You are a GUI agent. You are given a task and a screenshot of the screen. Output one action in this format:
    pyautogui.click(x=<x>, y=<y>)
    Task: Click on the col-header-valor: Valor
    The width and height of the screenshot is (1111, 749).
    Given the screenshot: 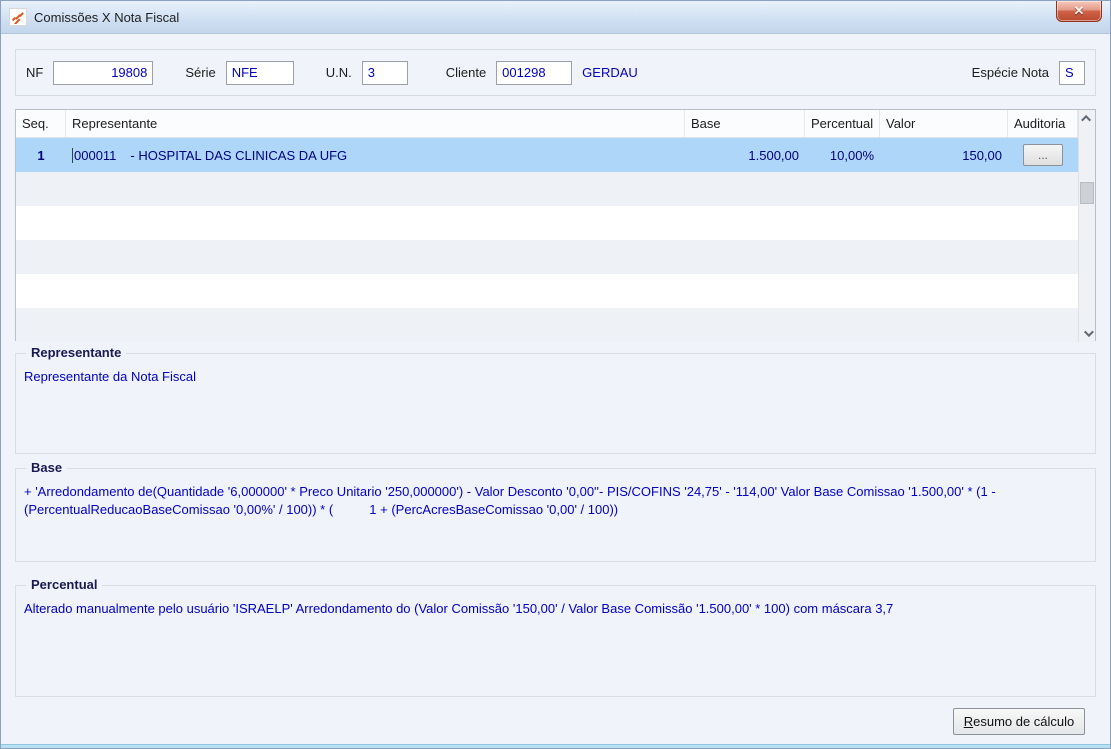 What is the action you would take?
    pyautogui.click(x=944, y=123)
    